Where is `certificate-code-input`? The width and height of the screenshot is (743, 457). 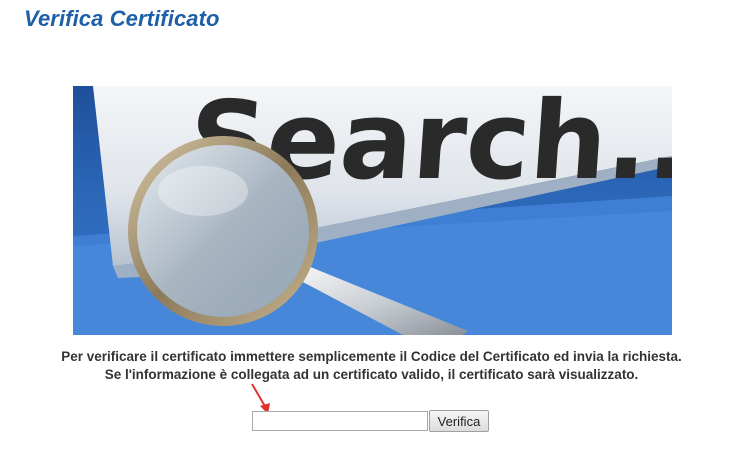
certificate-code-input is located at coordinates (340, 421).